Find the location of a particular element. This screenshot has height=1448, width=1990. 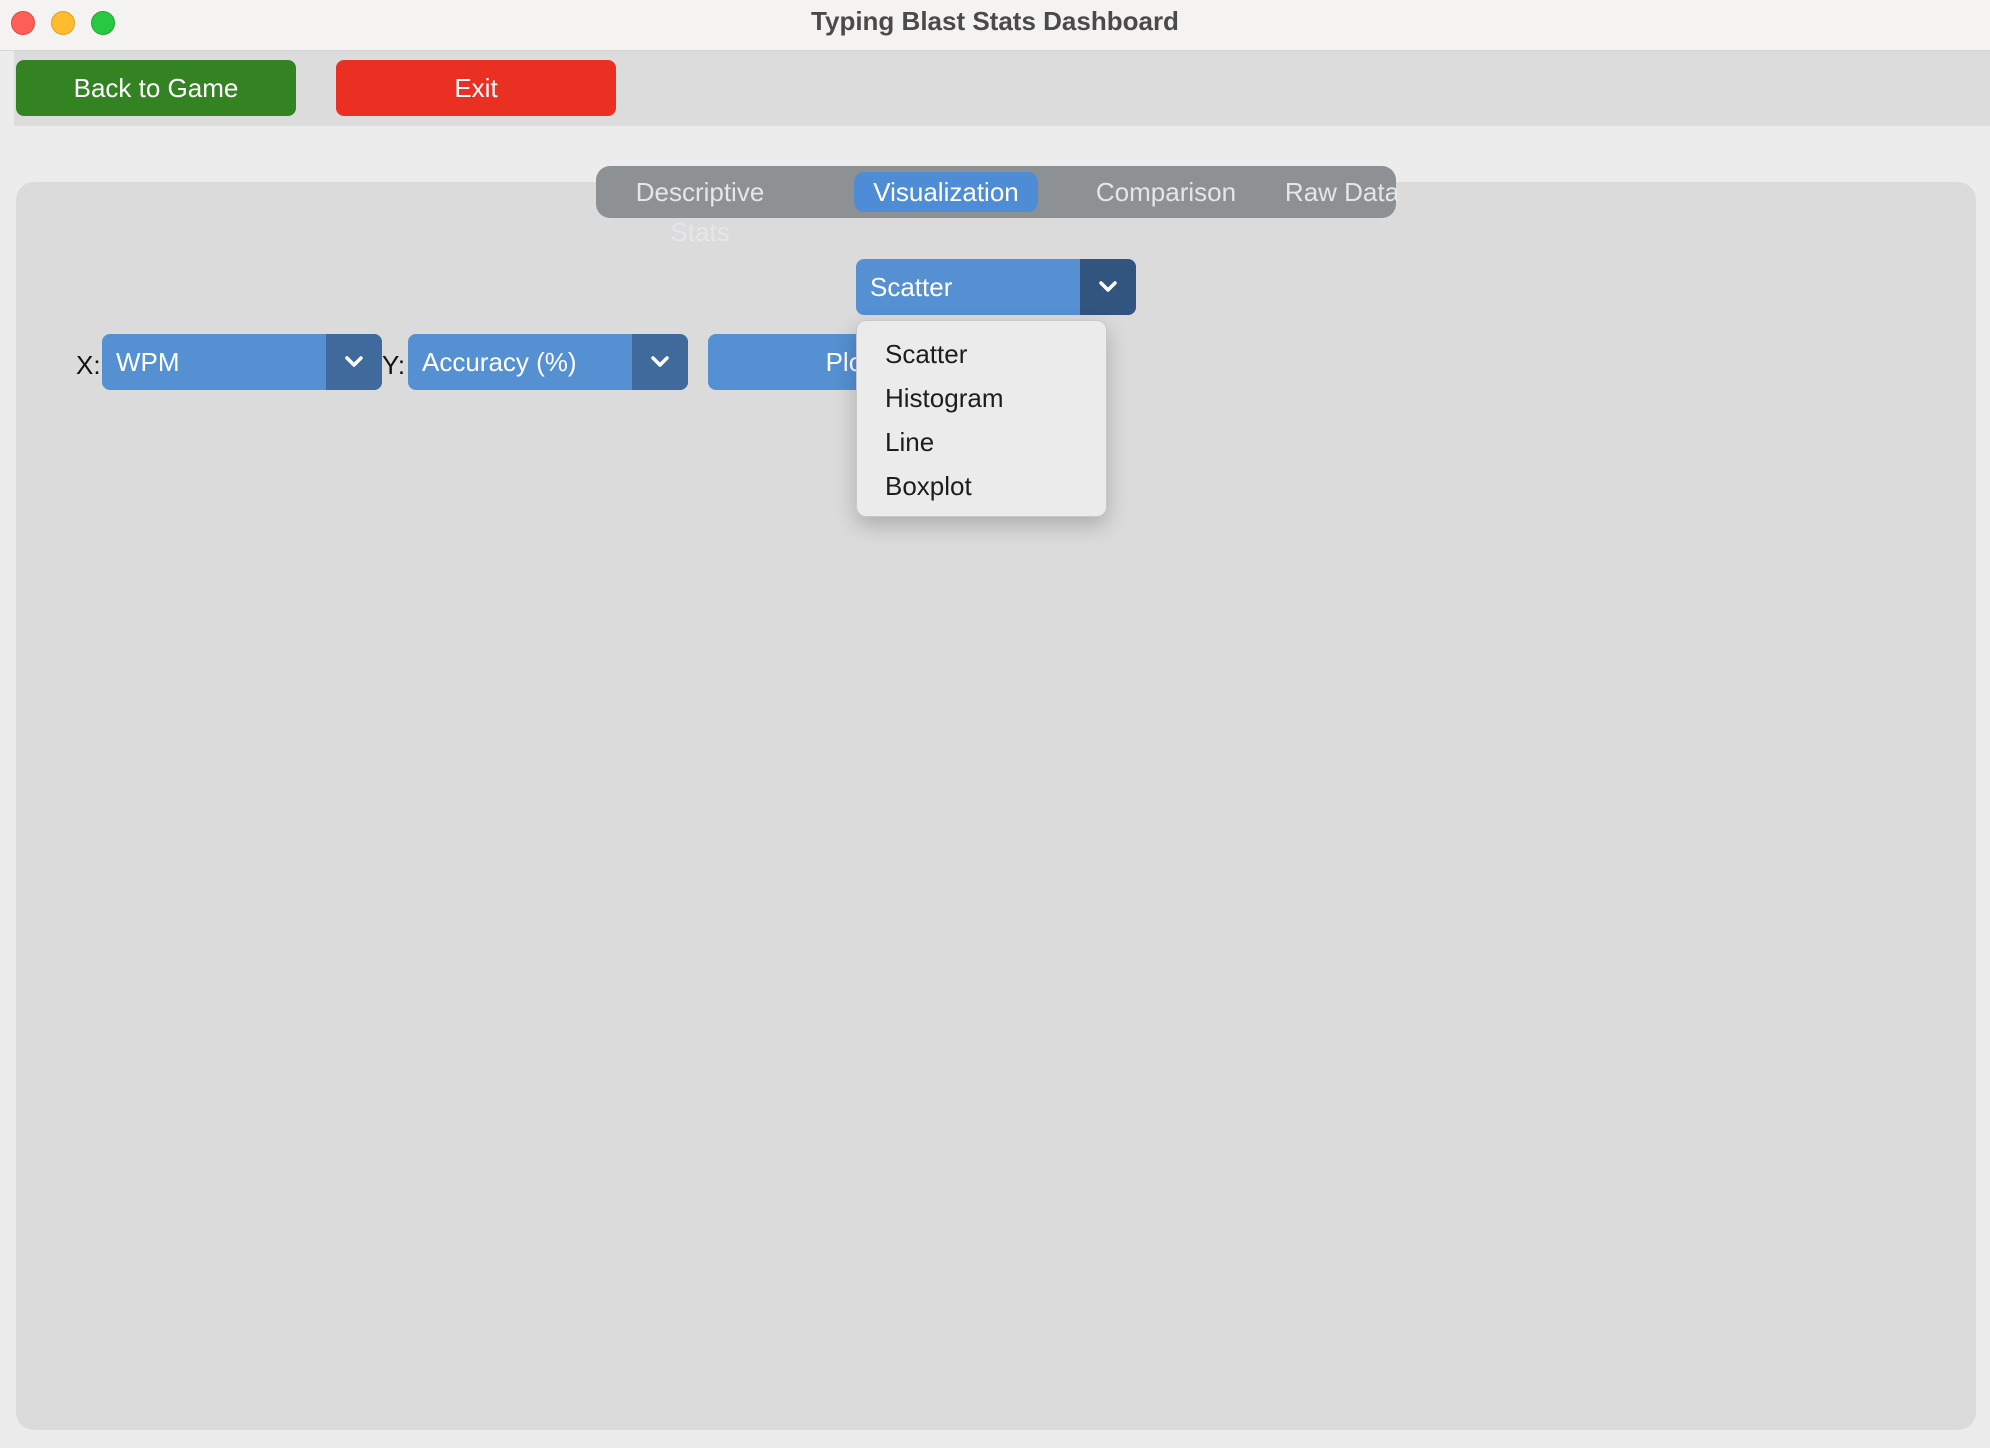

tab-comparison: Comparison is located at coordinates (1166, 192).